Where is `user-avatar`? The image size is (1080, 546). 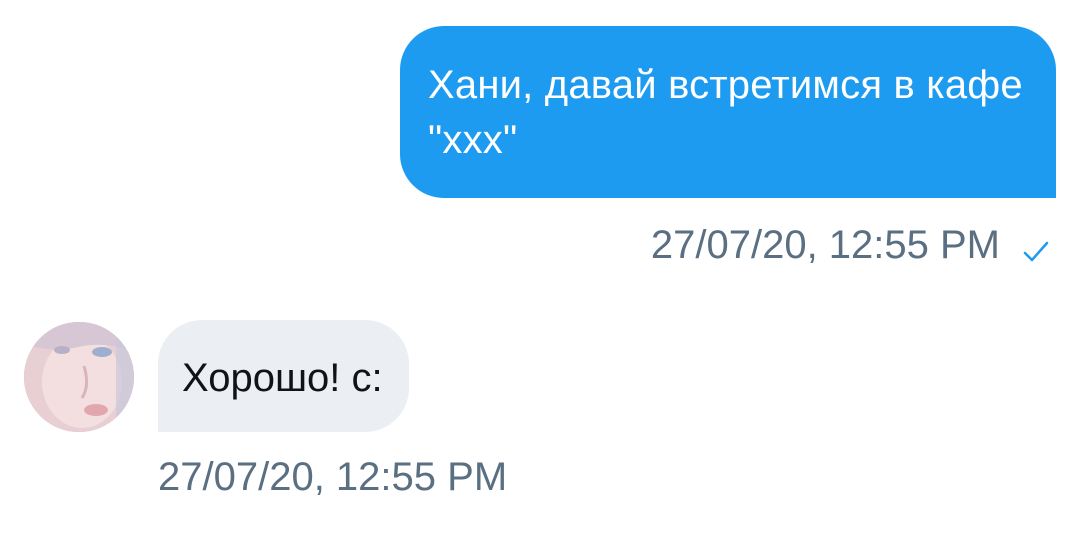
user-avatar is located at coordinates (79, 377).